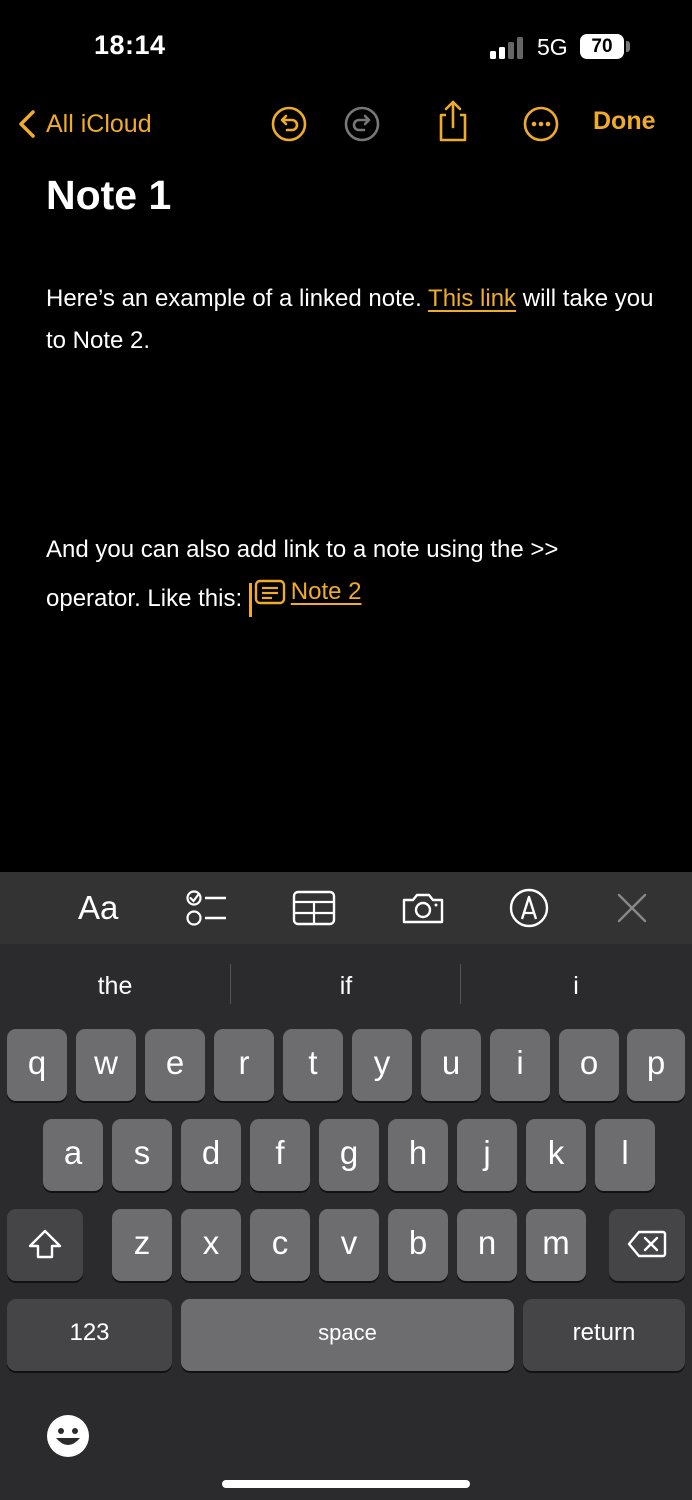 The height and width of the screenshot is (1500, 692). Describe the element at coordinates (244, 1065) in the screenshot. I see `key-r: r` at that location.